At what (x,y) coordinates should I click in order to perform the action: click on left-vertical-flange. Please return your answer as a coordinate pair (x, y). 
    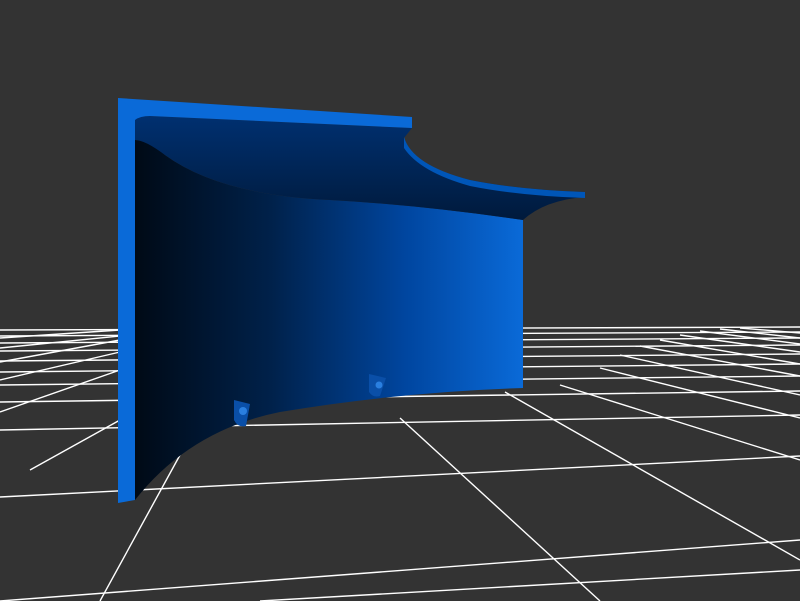
    Looking at the image, I should click on (126, 300).